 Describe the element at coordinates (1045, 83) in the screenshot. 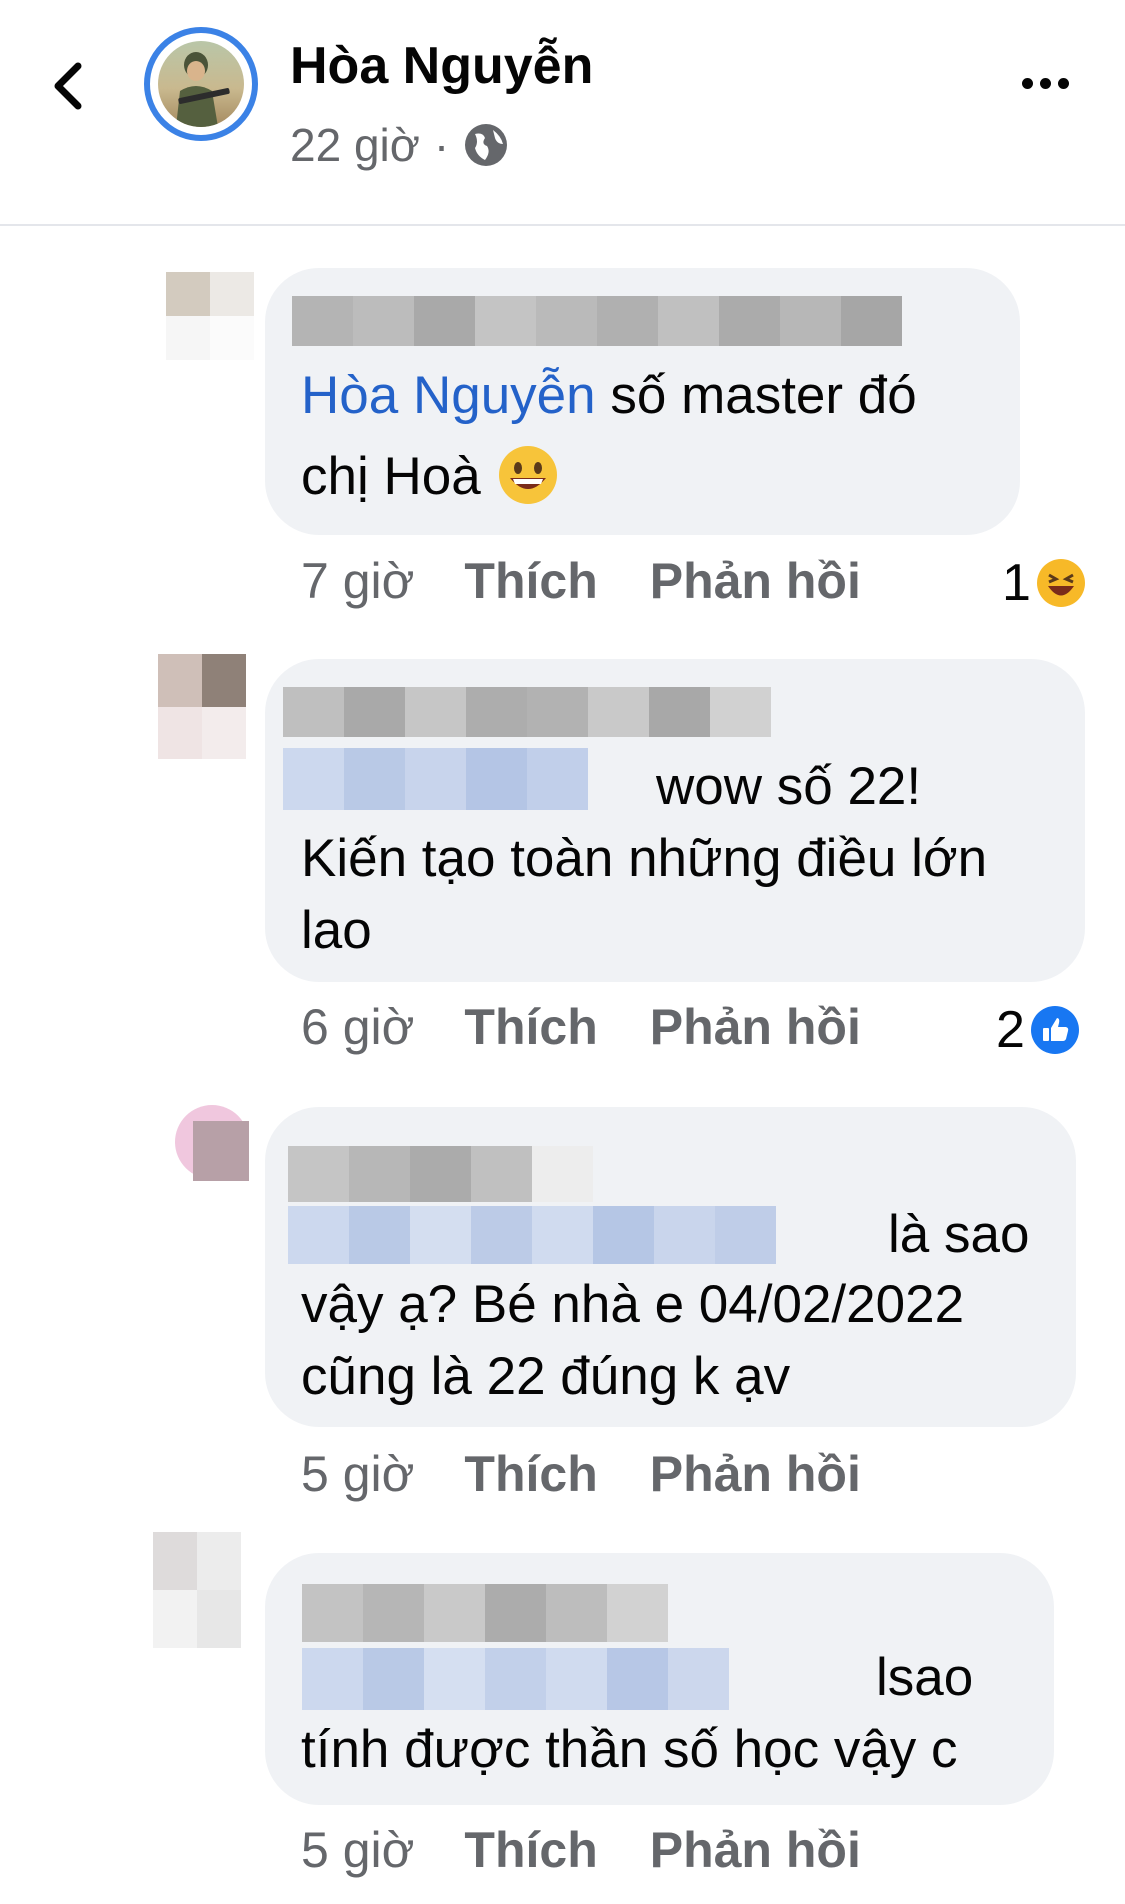

I see `more-dots-icon` at that location.